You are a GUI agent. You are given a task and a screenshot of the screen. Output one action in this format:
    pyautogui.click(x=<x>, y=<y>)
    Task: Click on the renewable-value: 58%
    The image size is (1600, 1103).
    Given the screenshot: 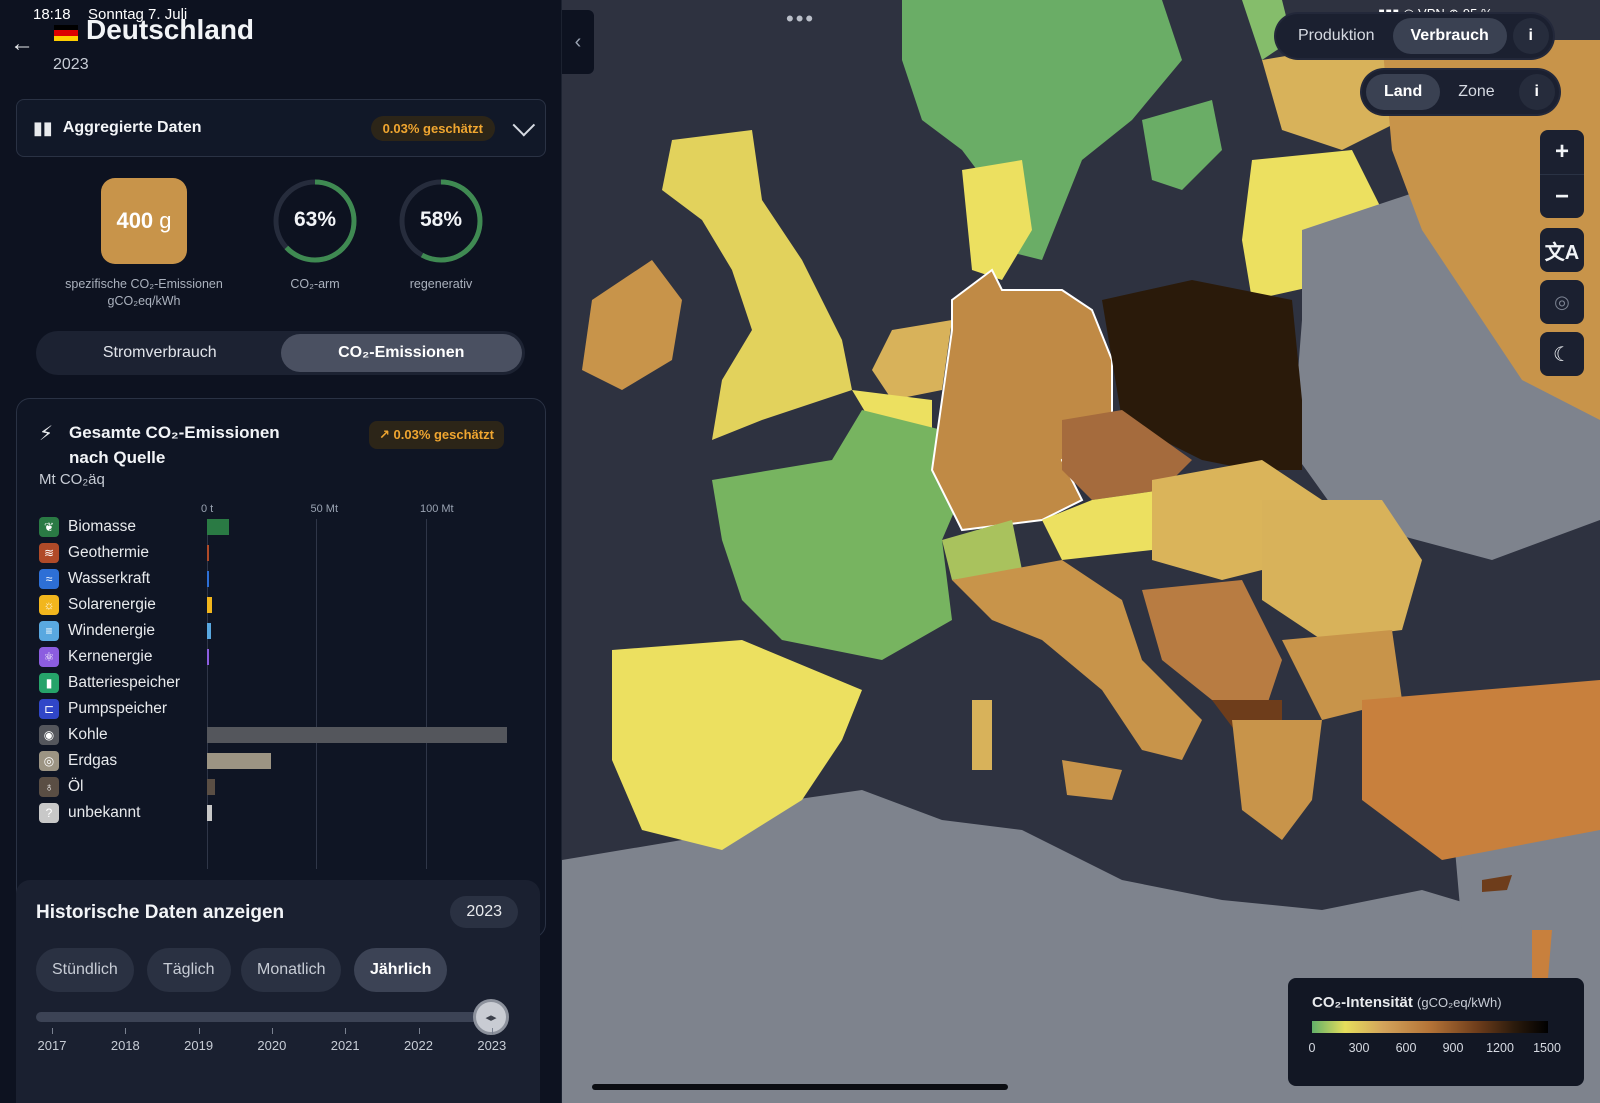 What is the action you would take?
    pyautogui.click(x=441, y=219)
    